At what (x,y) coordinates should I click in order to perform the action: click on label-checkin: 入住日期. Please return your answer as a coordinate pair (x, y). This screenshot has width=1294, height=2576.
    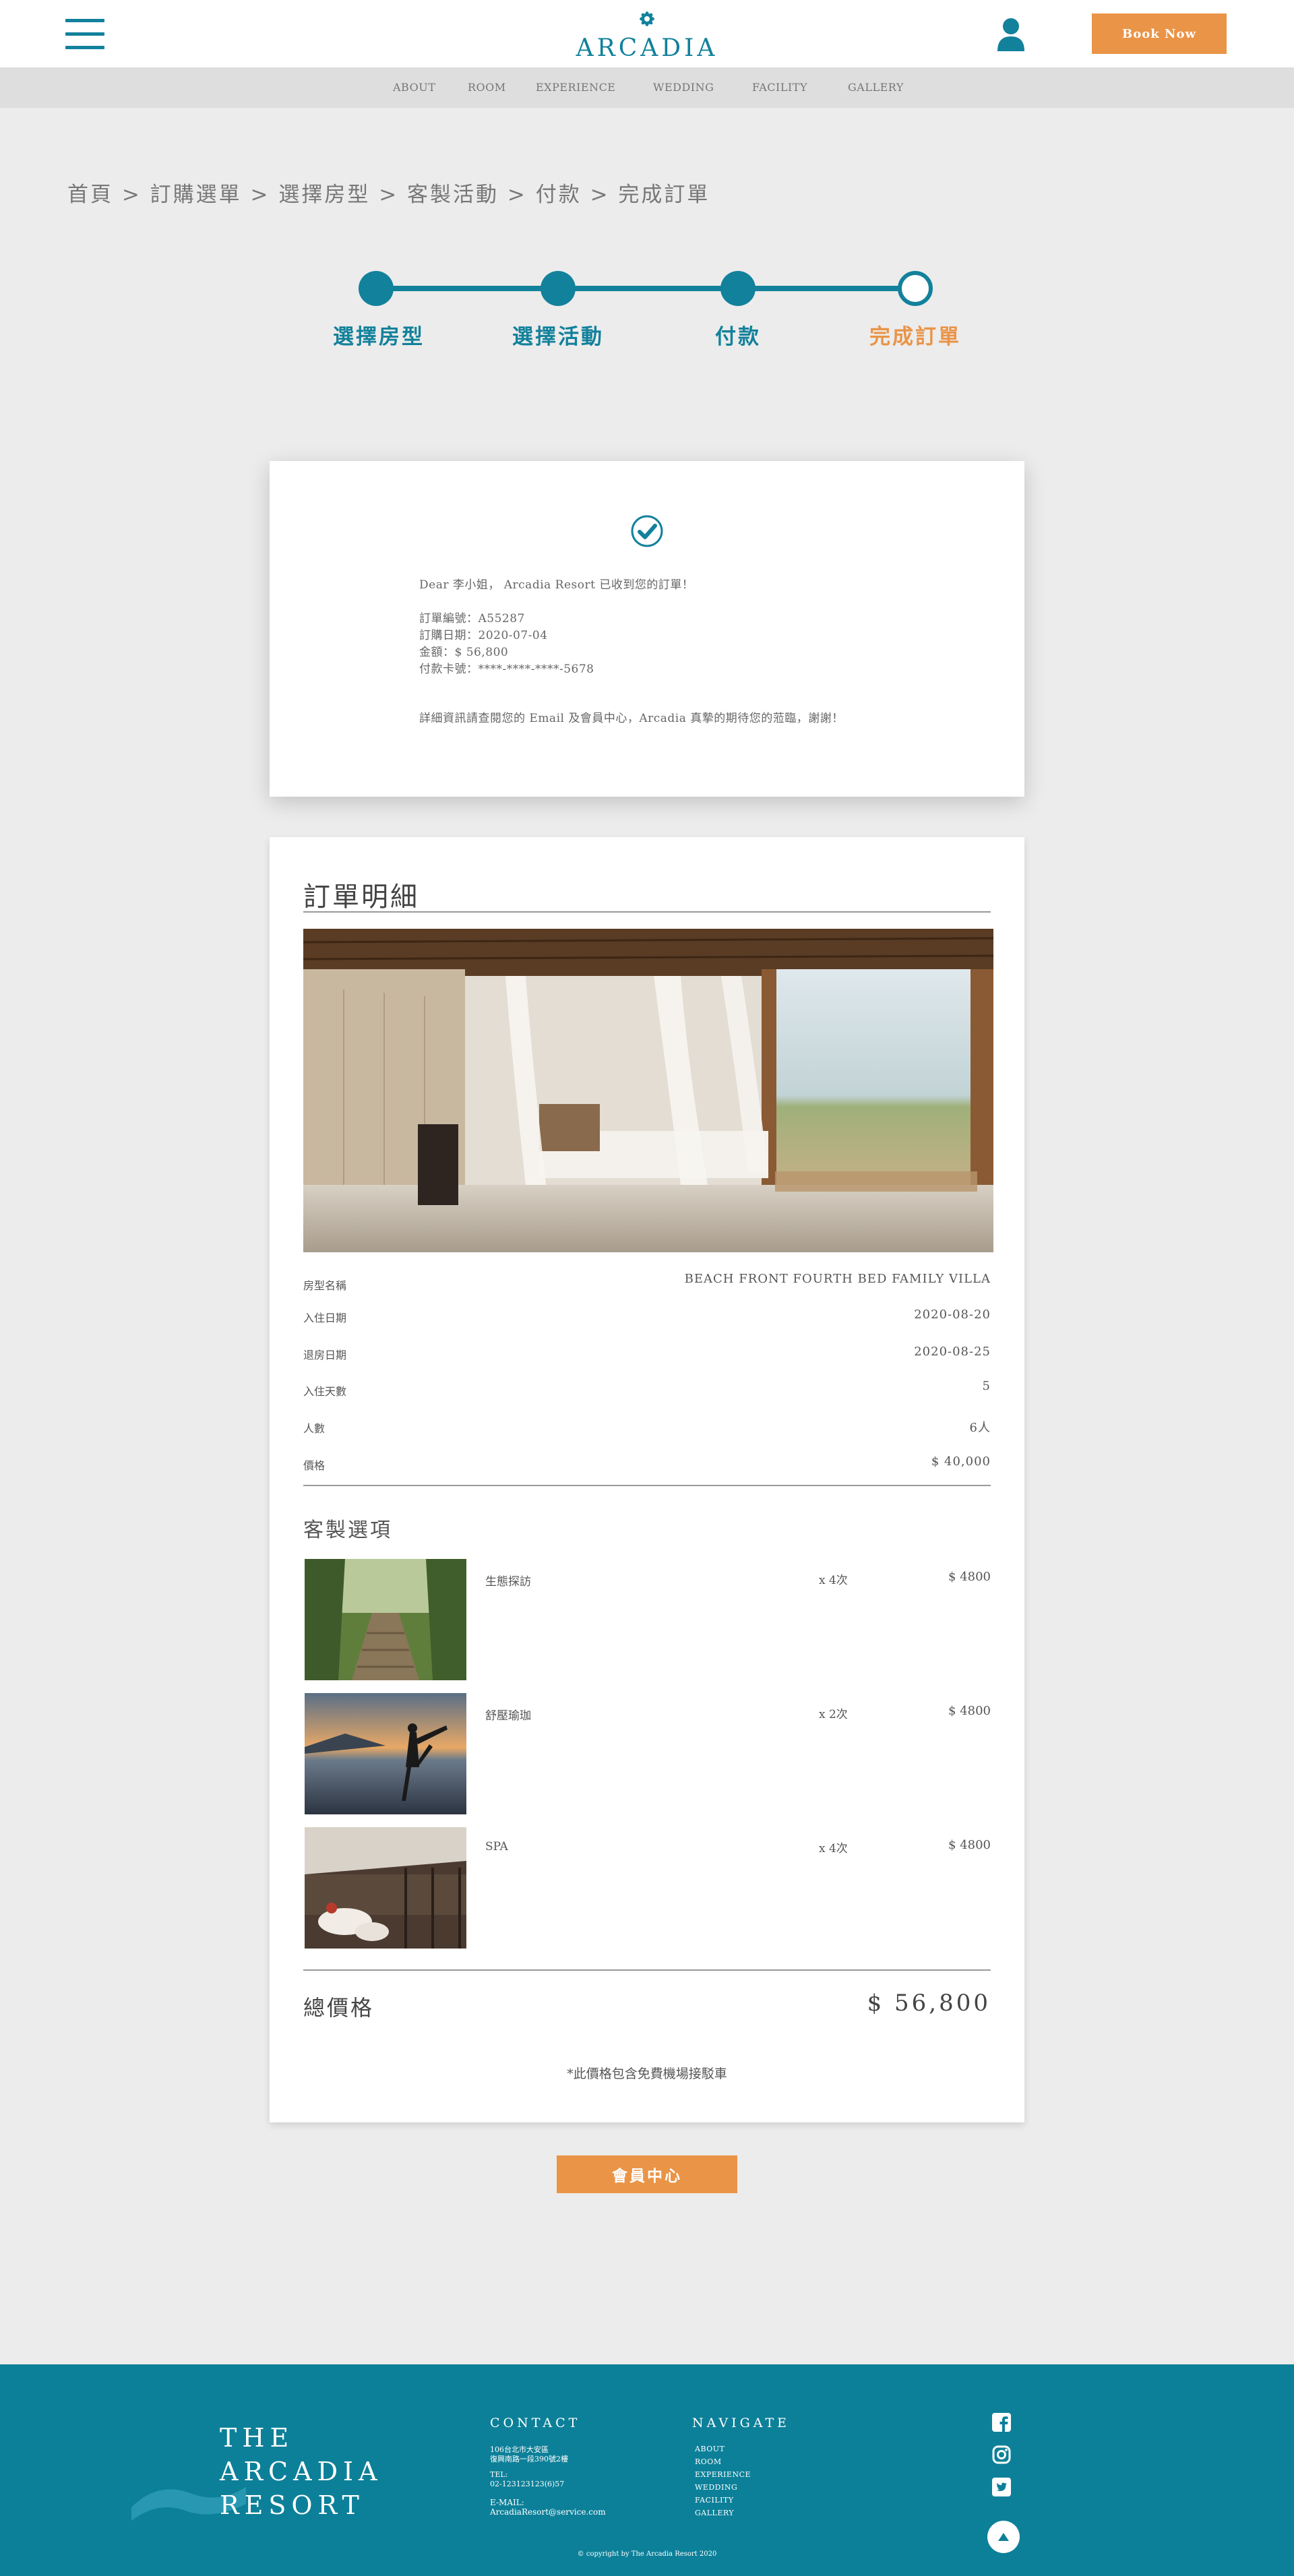
    Looking at the image, I should click on (325, 1318).